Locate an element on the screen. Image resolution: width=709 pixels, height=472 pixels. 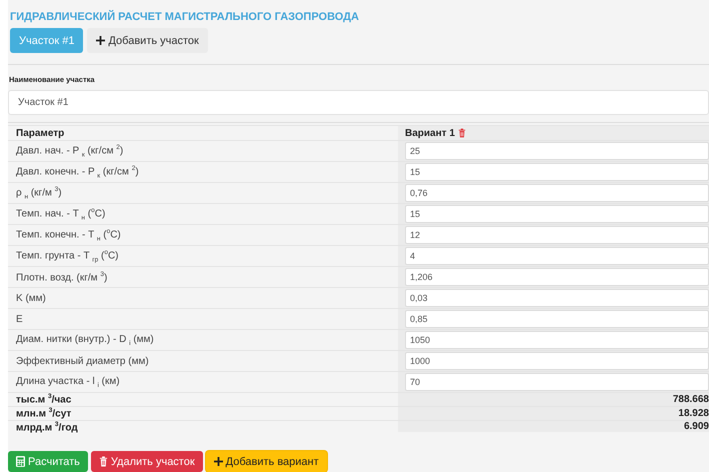
column-header: Параметр is located at coordinates (40, 133).